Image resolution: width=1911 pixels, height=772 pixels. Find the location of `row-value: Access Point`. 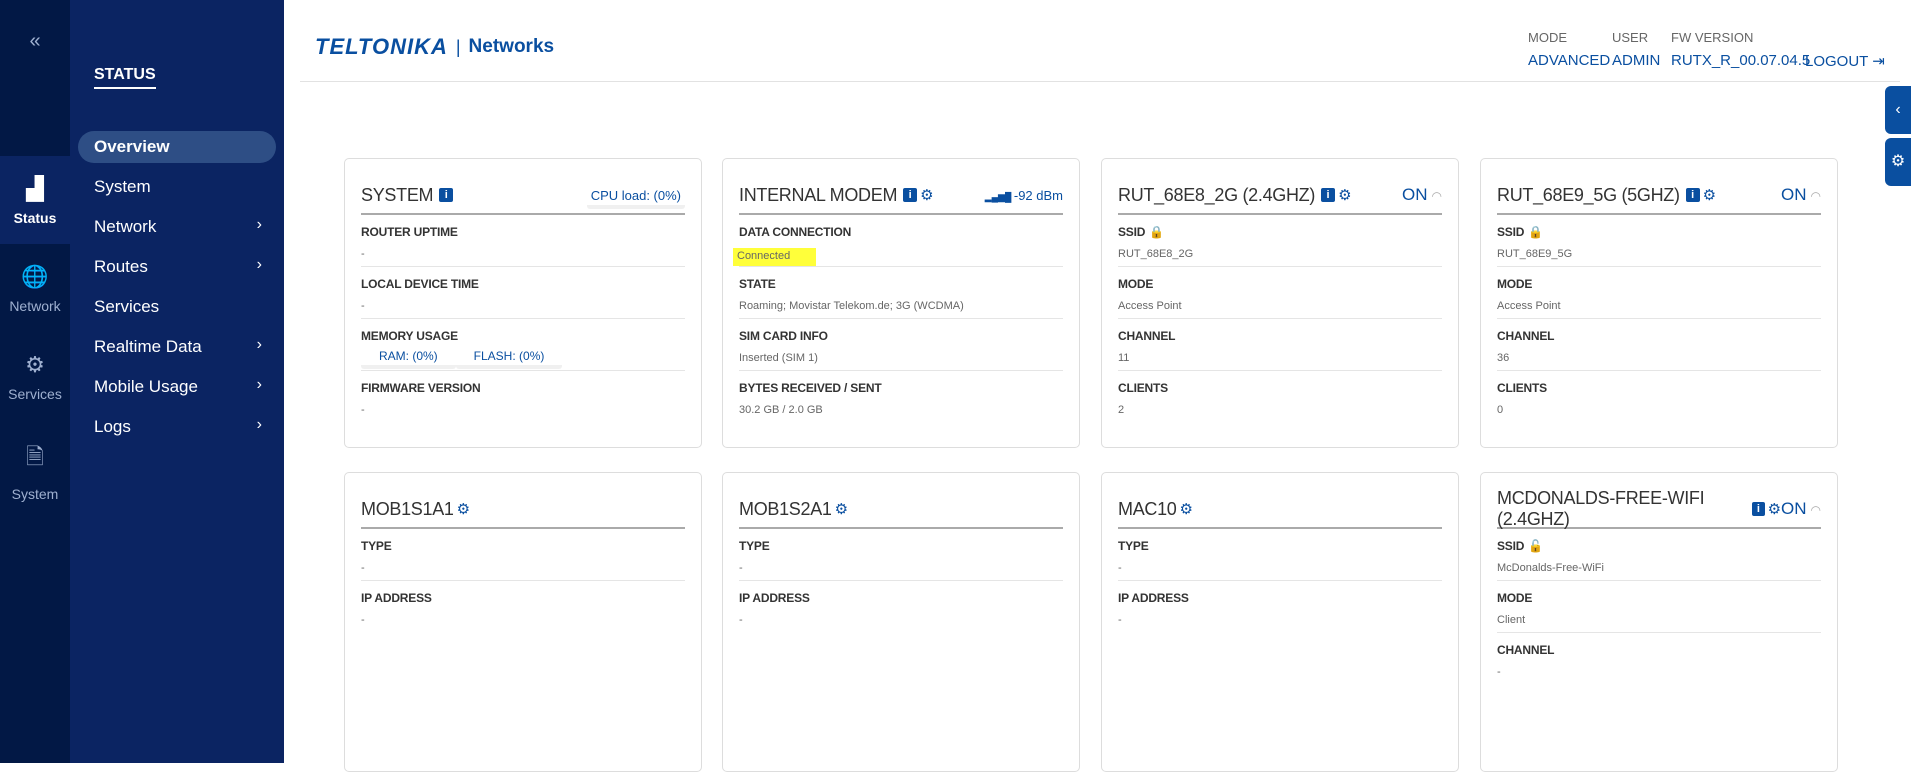

row-value: Access Point is located at coordinates (1529, 306).